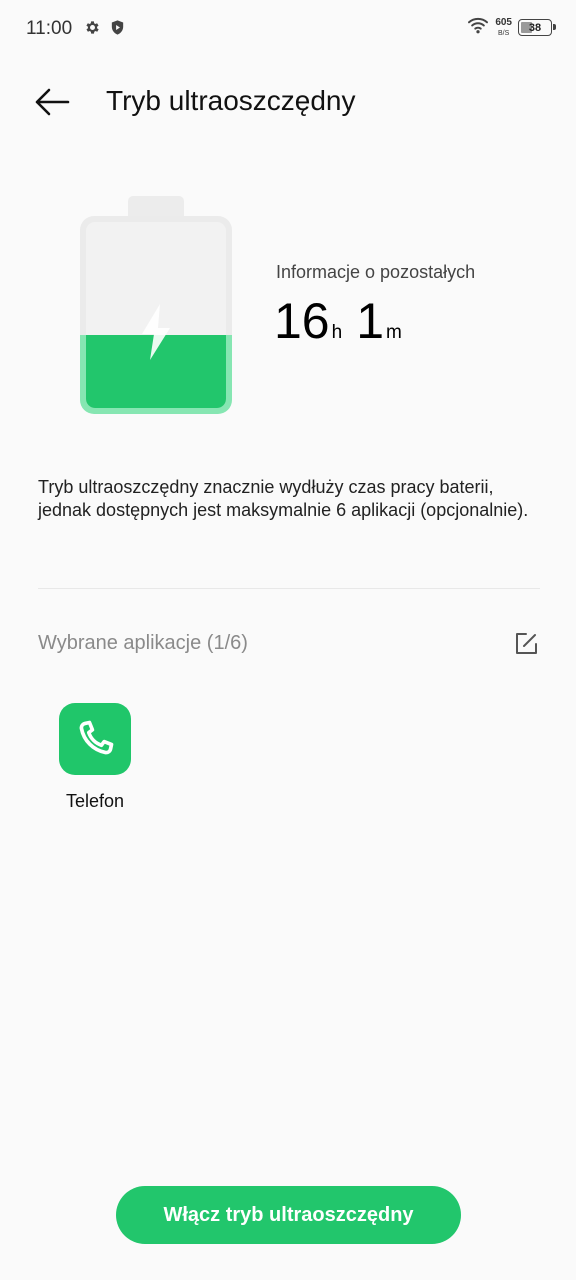 The image size is (576, 1280). I want to click on status-time: 11:00, so click(49, 28).